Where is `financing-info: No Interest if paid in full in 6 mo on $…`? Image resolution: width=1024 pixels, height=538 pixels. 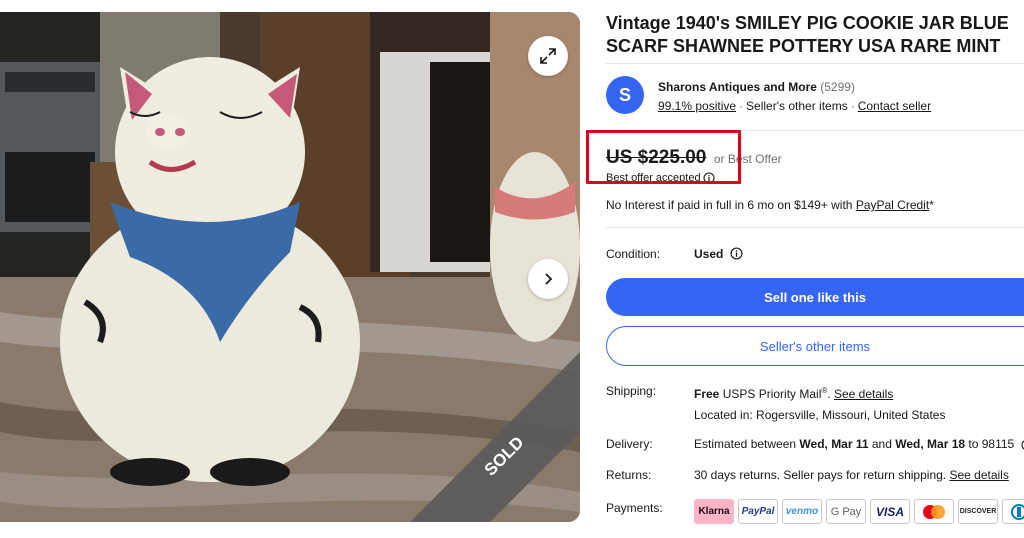 financing-info: No Interest if paid in full in 6 mo on $… is located at coordinates (770, 205).